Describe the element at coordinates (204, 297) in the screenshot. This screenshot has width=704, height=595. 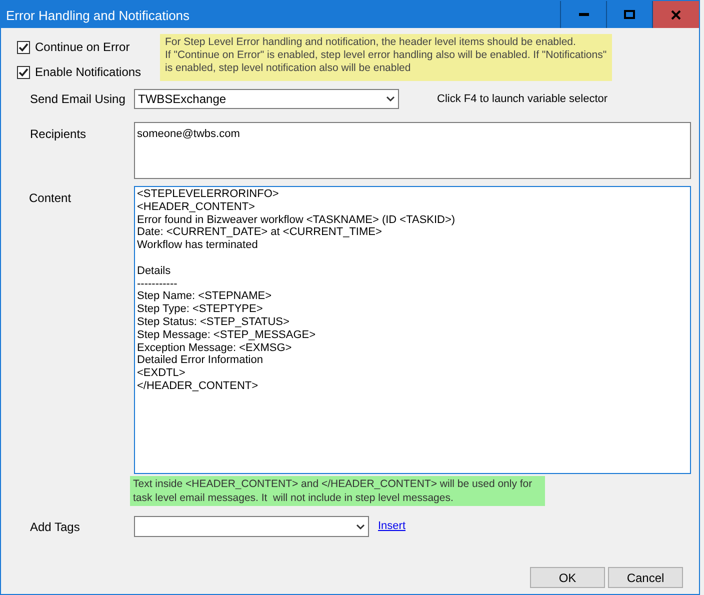
I see `content-line: Step Name: <STEPNAME>` at that location.